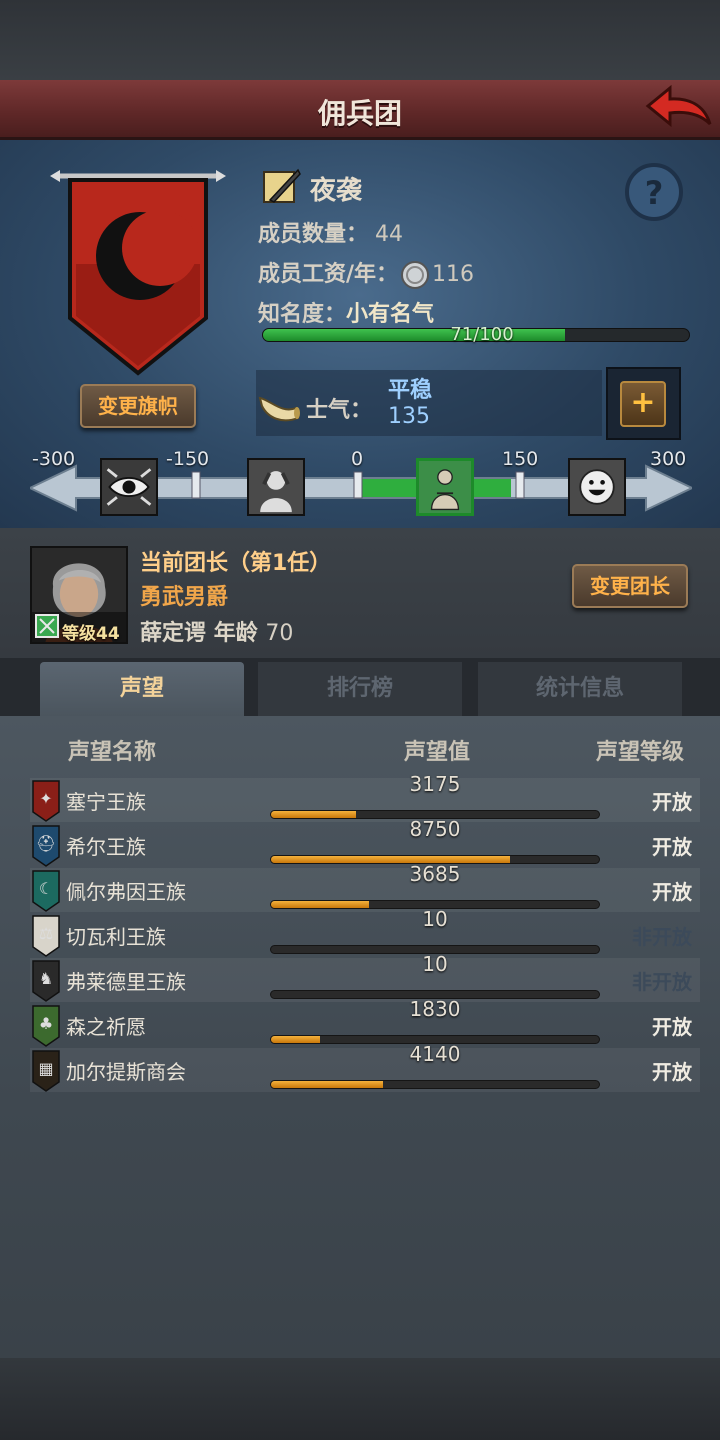 The height and width of the screenshot is (1440, 720). Describe the element at coordinates (173, 633) in the screenshot. I see `leader-name: 薛定谔` at that location.